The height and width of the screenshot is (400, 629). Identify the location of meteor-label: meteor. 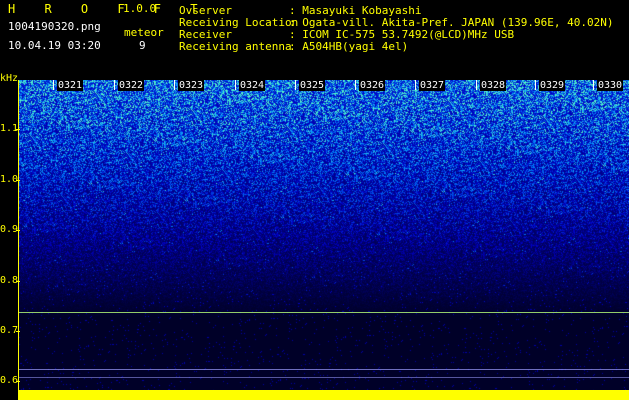
(144, 32).